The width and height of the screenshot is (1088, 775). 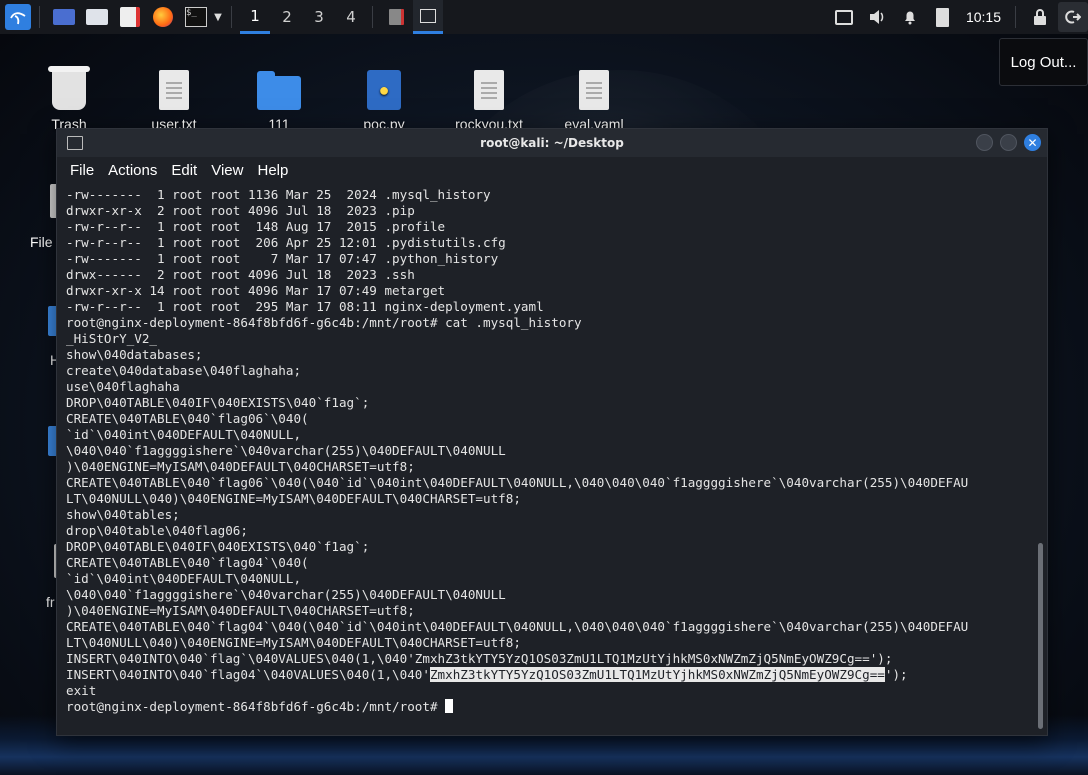 What do you see at coordinates (218, 17) in the screenshot?
I see `launcher-dropdown-chevron-icon: ▼` at bounding box center [218, 17].